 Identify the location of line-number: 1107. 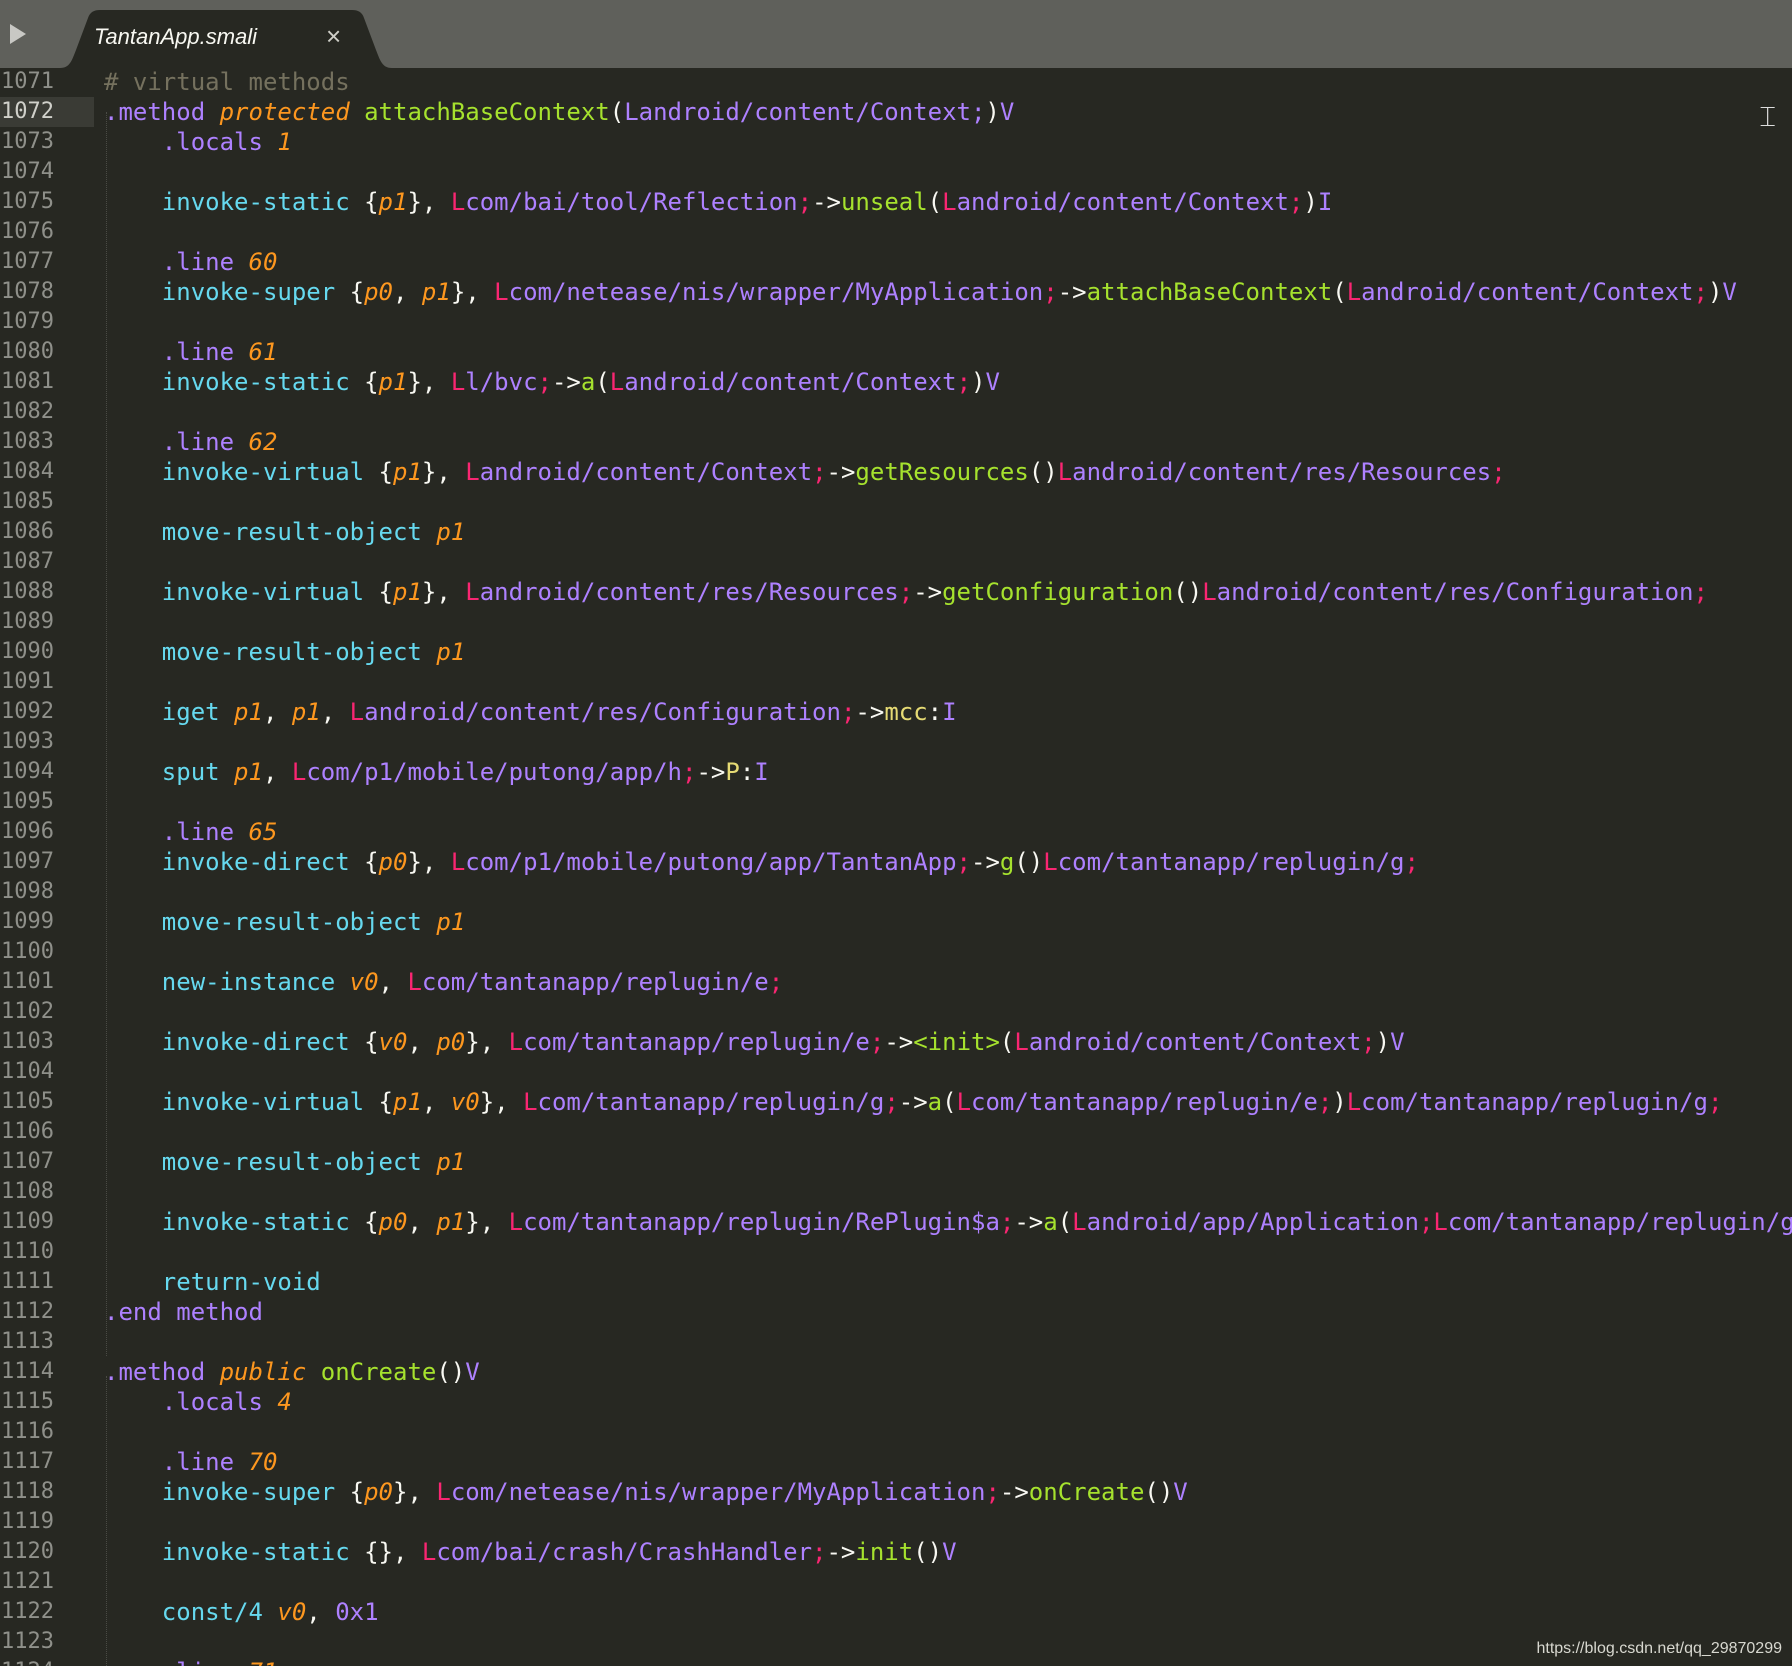
(27, 1161).